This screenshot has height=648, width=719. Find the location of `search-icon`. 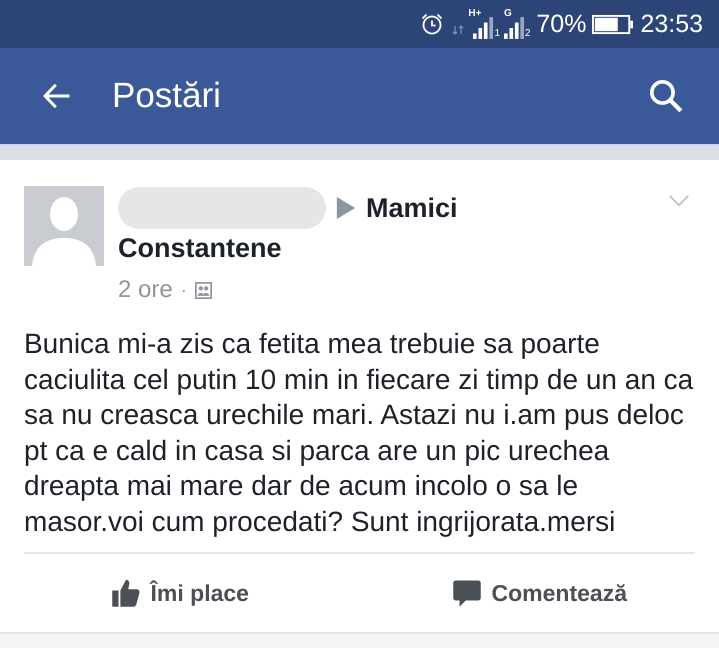

search-icon is located at coordinates (666, 96).